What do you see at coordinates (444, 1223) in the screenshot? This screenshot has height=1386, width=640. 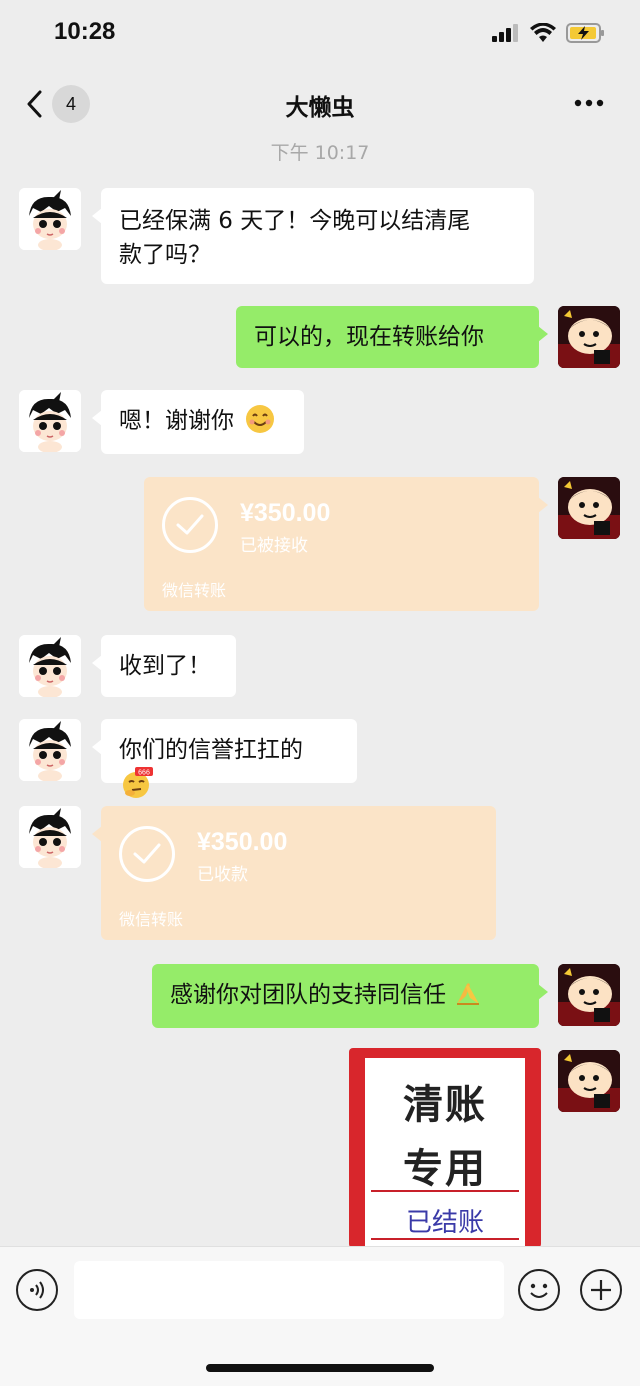 I see `sticker-stamp: 已结账` at bounding box center [444, 1223].